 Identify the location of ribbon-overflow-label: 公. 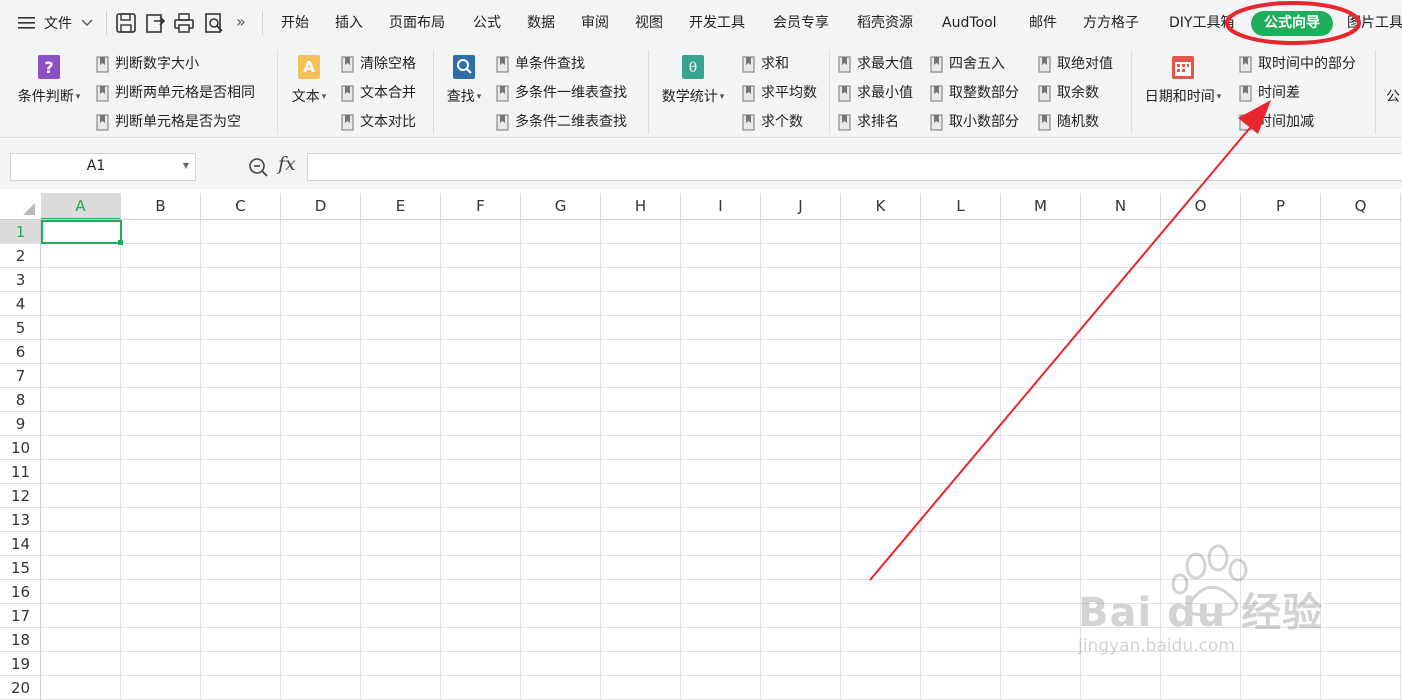
(1393, 96).